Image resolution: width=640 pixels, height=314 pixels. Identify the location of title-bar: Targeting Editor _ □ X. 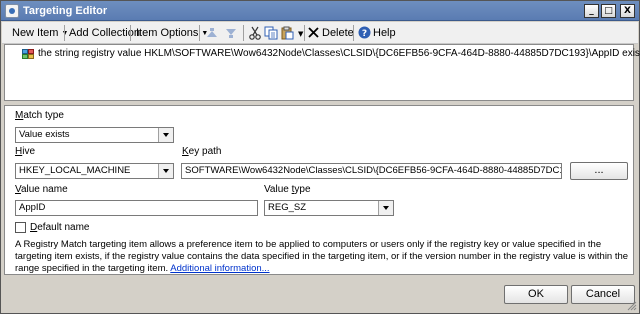
(320, 11).